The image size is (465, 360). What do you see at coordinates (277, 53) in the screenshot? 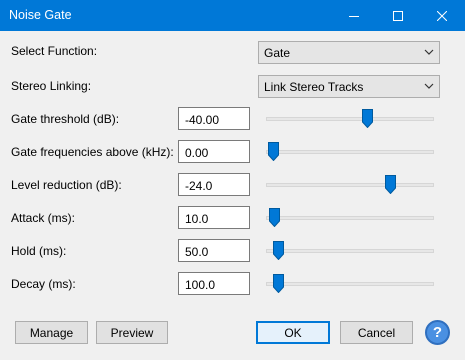
I see `select-function-value: Gate` at bounding box center [277, 53].